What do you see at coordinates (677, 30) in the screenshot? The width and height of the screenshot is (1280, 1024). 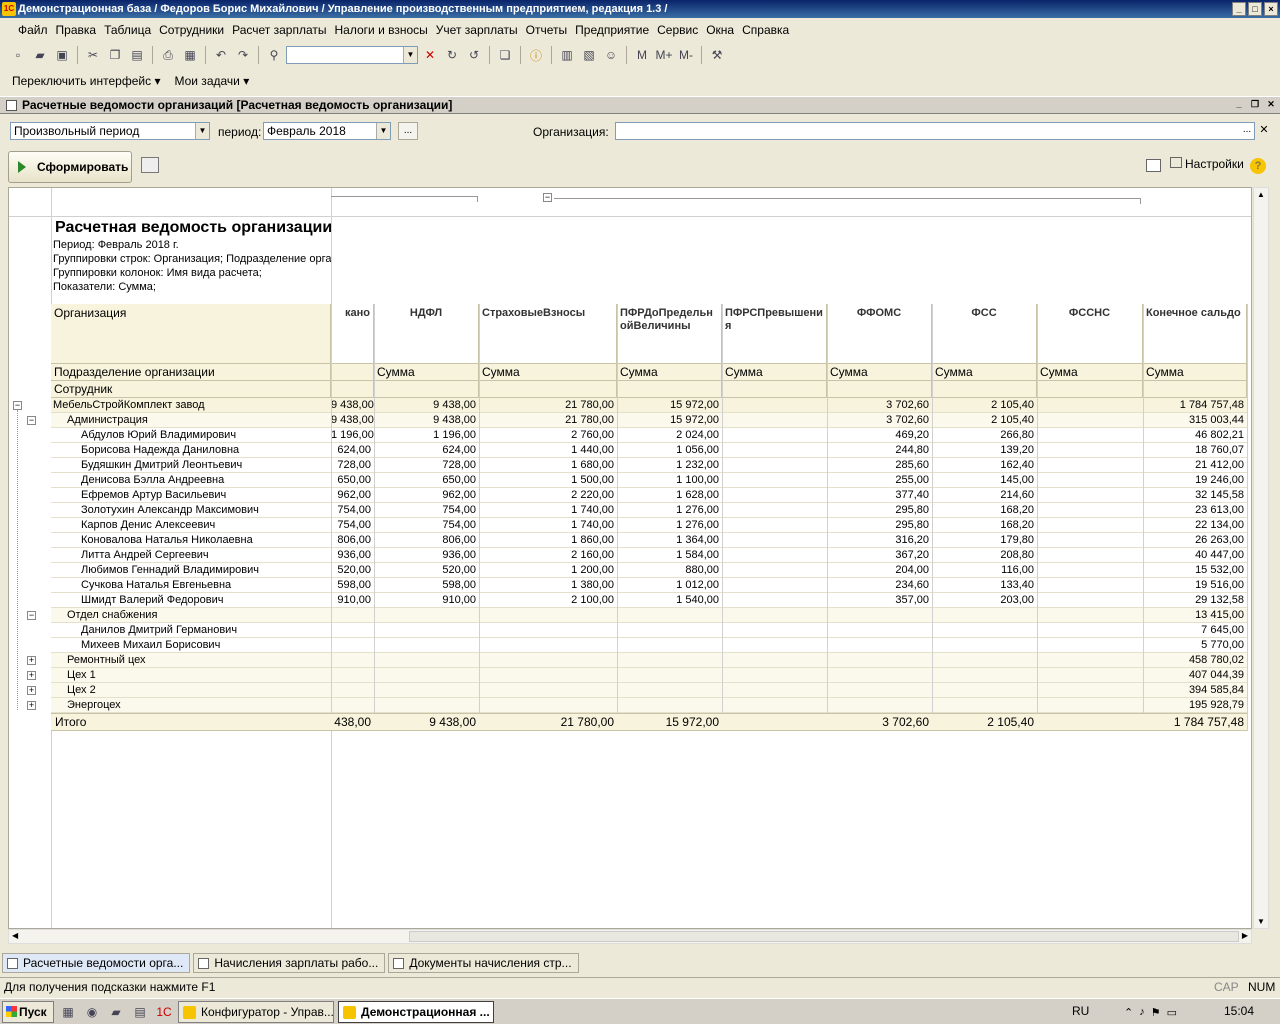 I see `menu-item-9: Сервис` at bounding box center [677, 30].